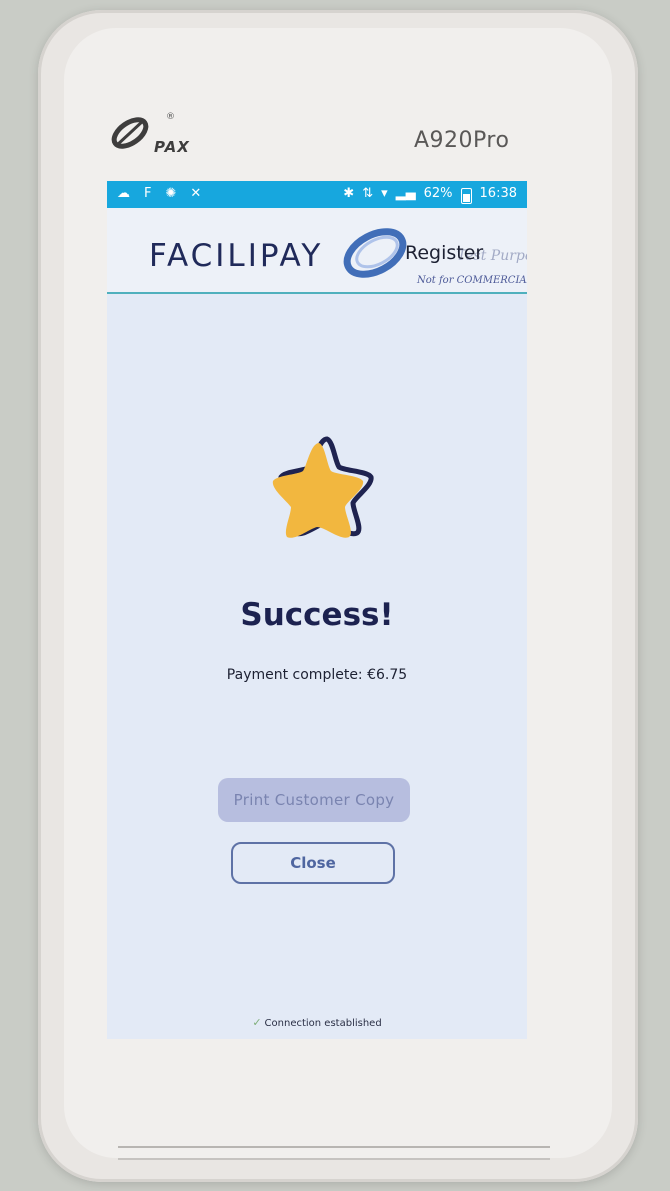 The image size is (670, 1191). I want to click on close-button: Close, so click(313, 863).